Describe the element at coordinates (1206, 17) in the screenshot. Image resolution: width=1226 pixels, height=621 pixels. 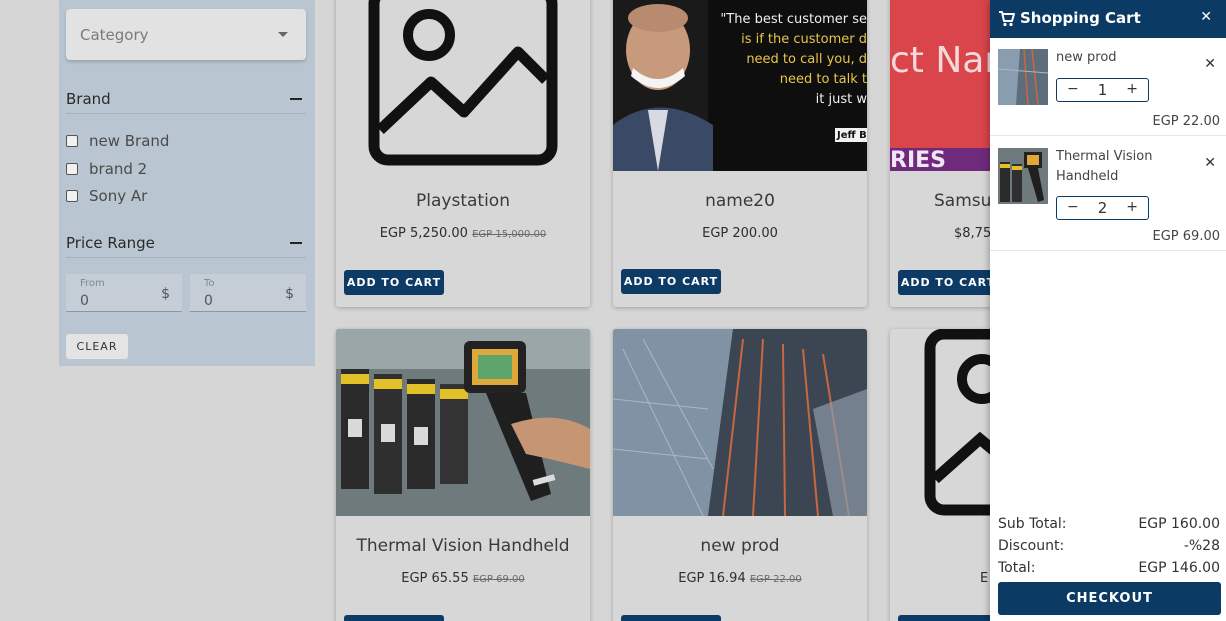
I see `close-icon: ✕` at that location.